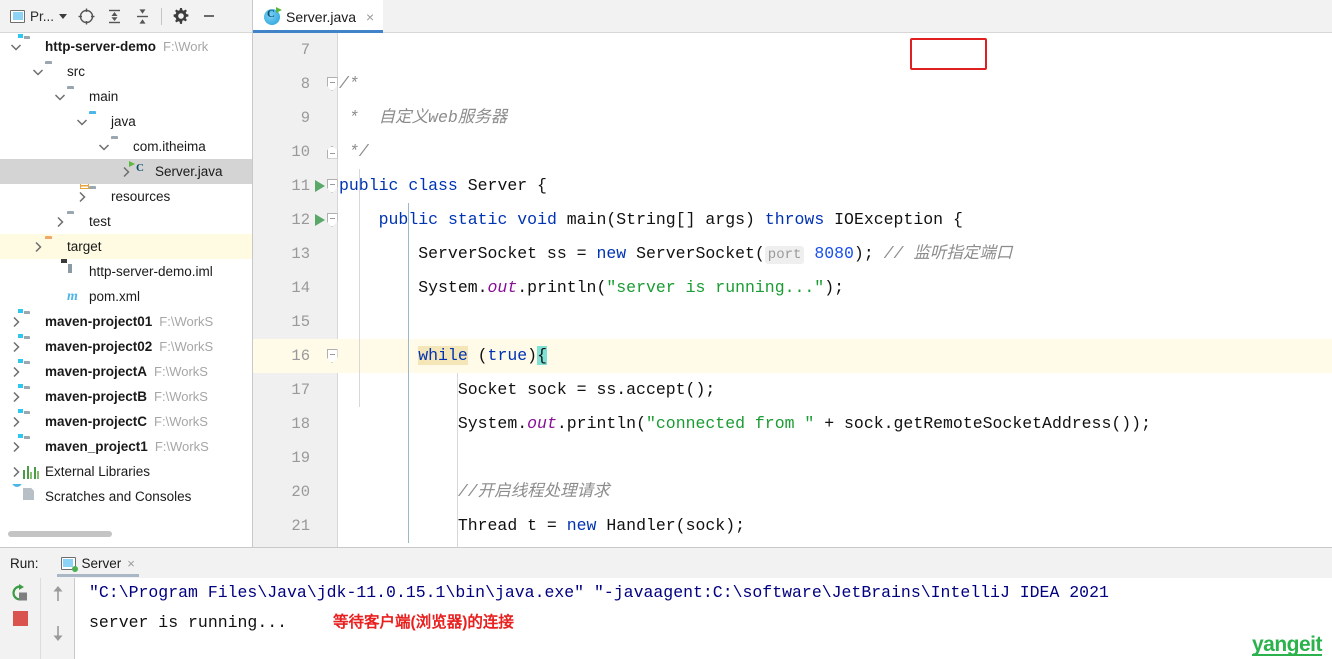 This screenshot has width=1332, height=659. Describe the element at coordinates (189, 171) in the screenshot. I see `tree-item-label: Server.java` at that location.